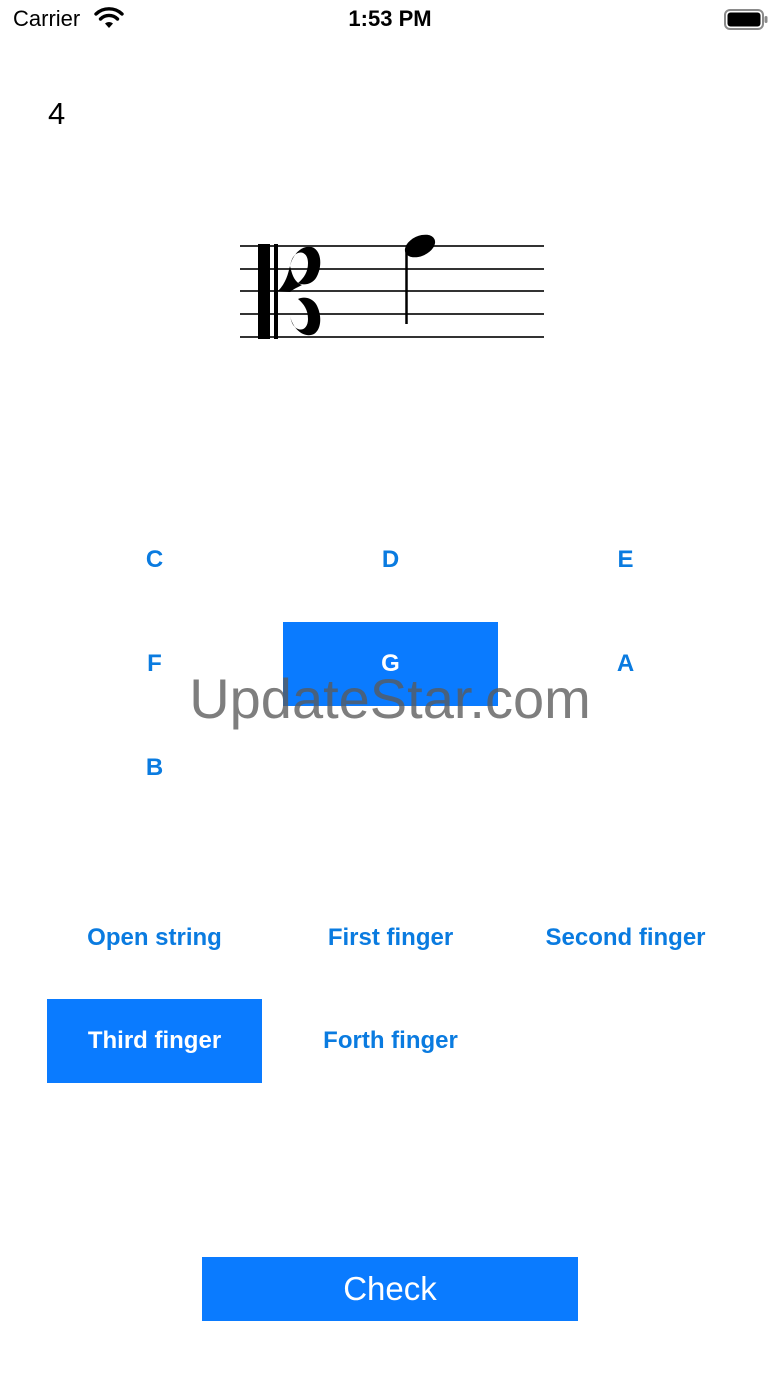 This screenshot has height=1387, width=780. I want to click on finger-open-string-button: Open string, so click(154, 938).